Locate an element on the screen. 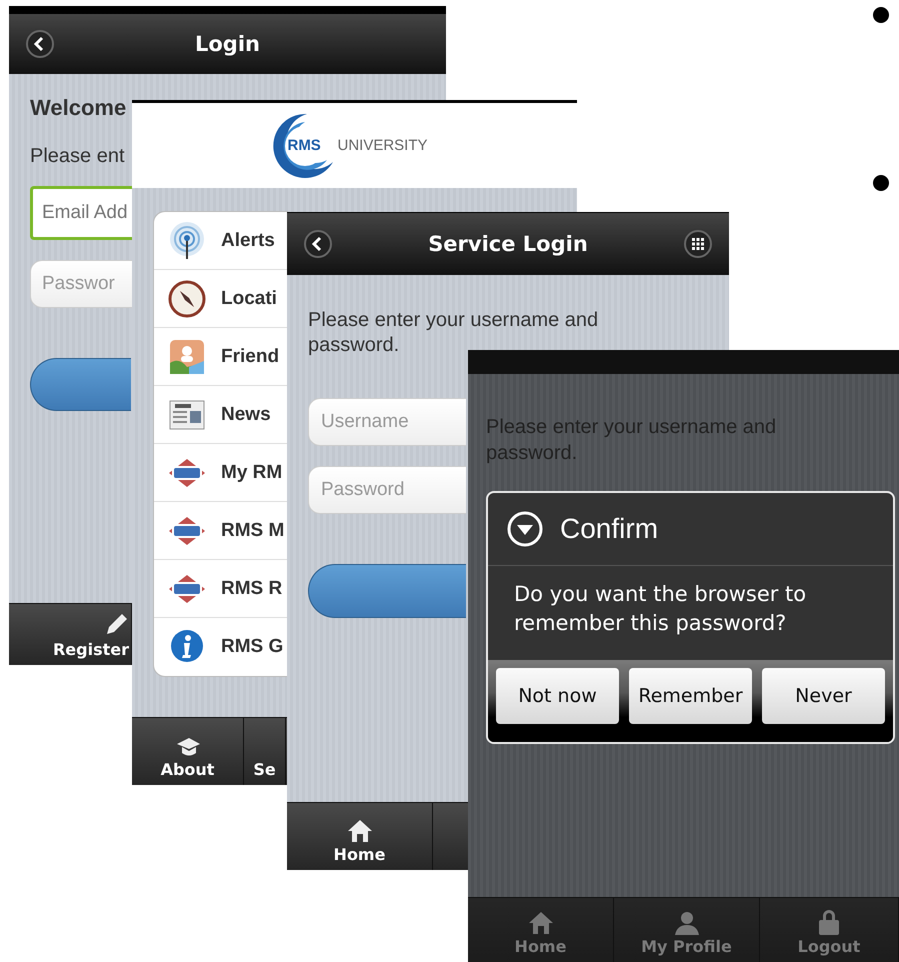 This screenshot has width=899, height=962. tab-button: Logout is located at coordinates (829, 930).